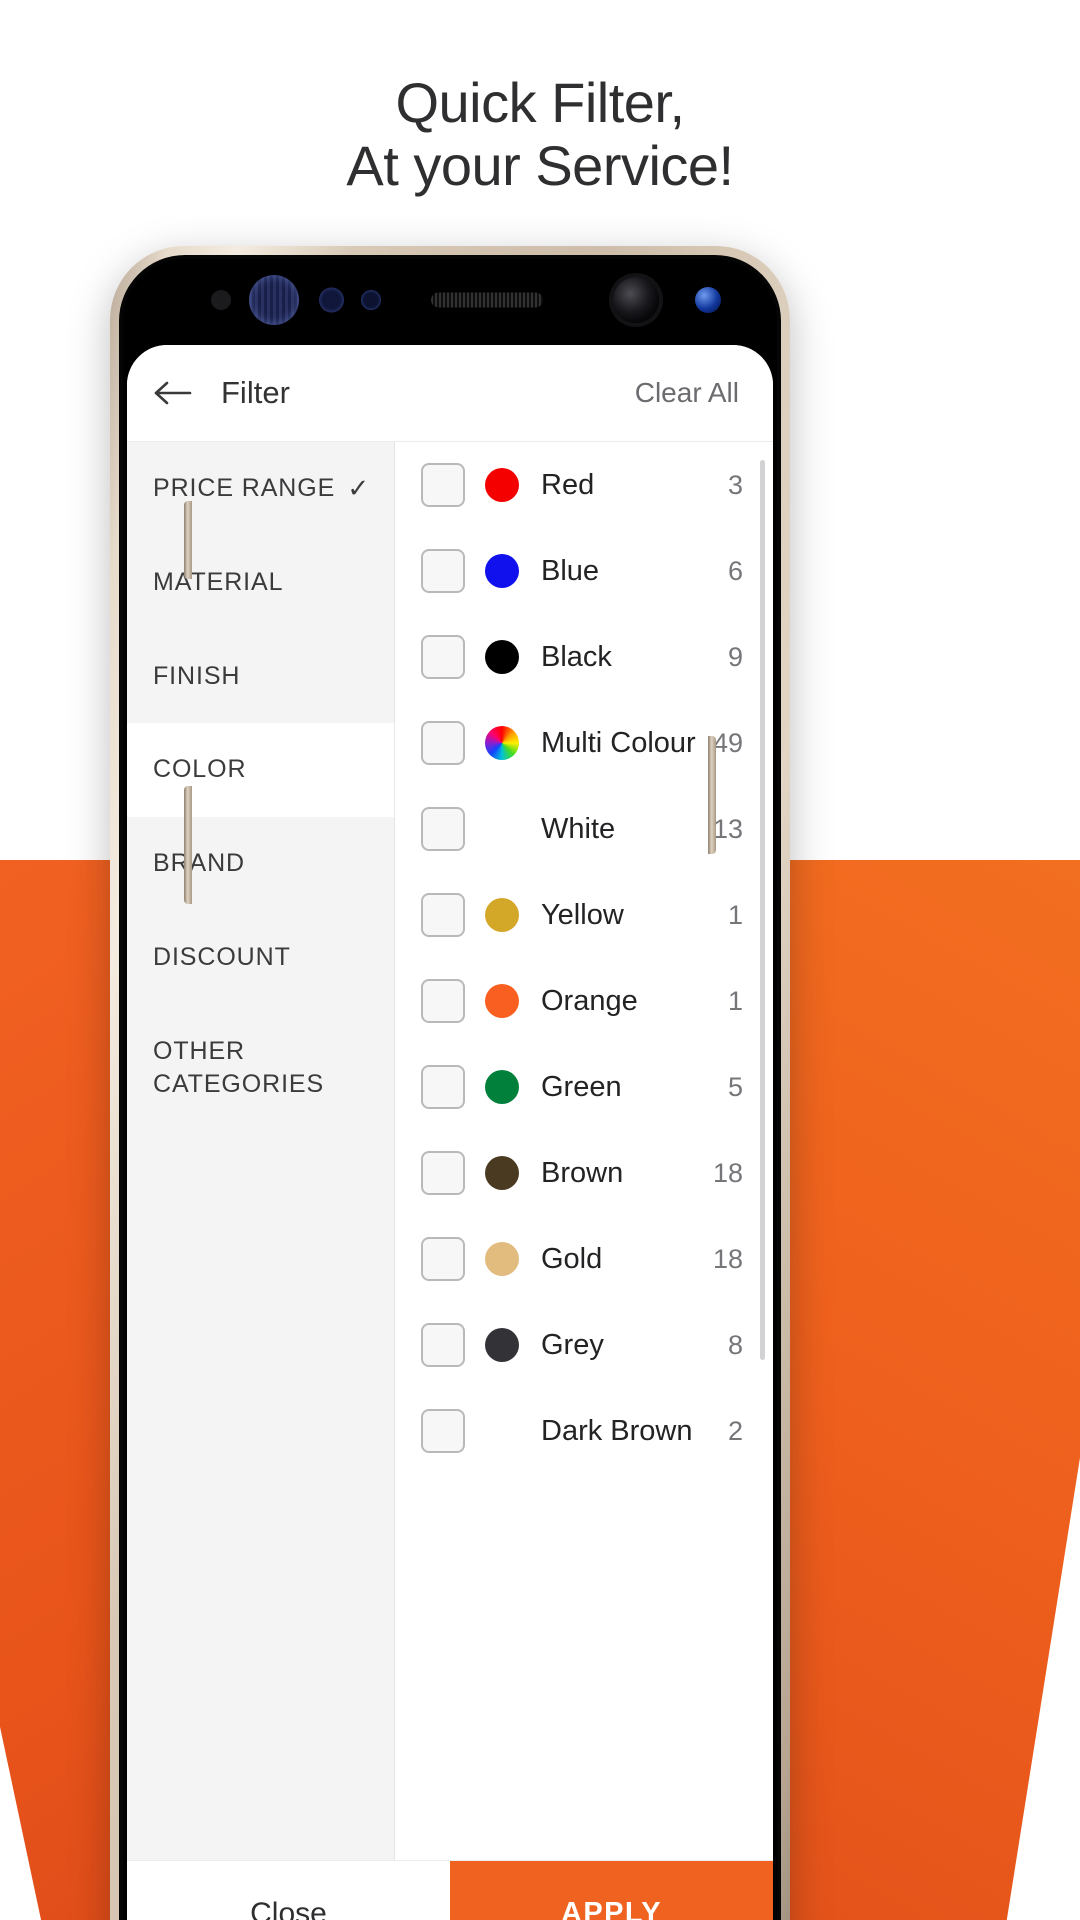 Image resolution: width=1080 pixels, height=1920 pixels. Describe the element at coordinates (727, 828) in the screenshot. I see `color-count-label: 13` at that location.